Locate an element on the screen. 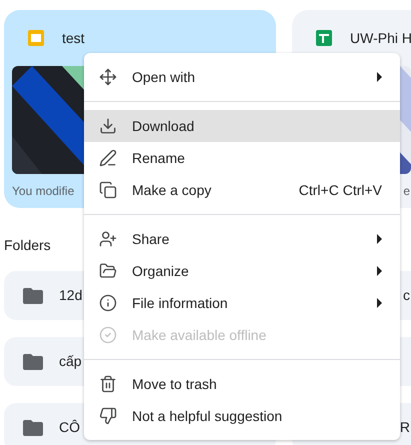 Image resolution: width=411 pixels, height=445 pixels. menu-item: Make a copy Ctrl+C Ctrl+V is located at coordinates (242, 190).